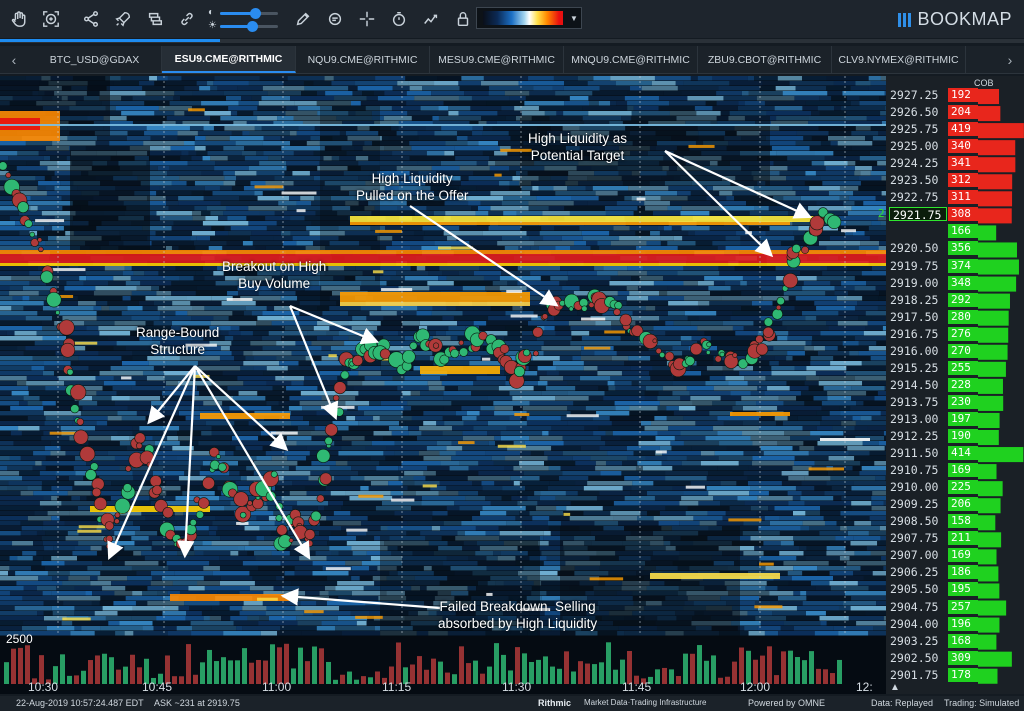 Image resolution: width=1024 pixels, height=711 pixels. What do you see at coordinates (914, 606) in the screenshot?
I see `price-level: 2904.75` at bounding box center [914, 606].